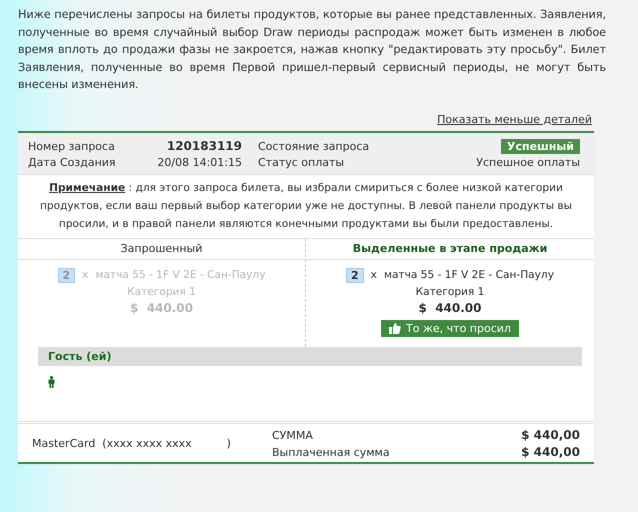  Describe the element at coordinates (161, 249) in the screenshot. I see `column-heading: Запрошенный` at that location.